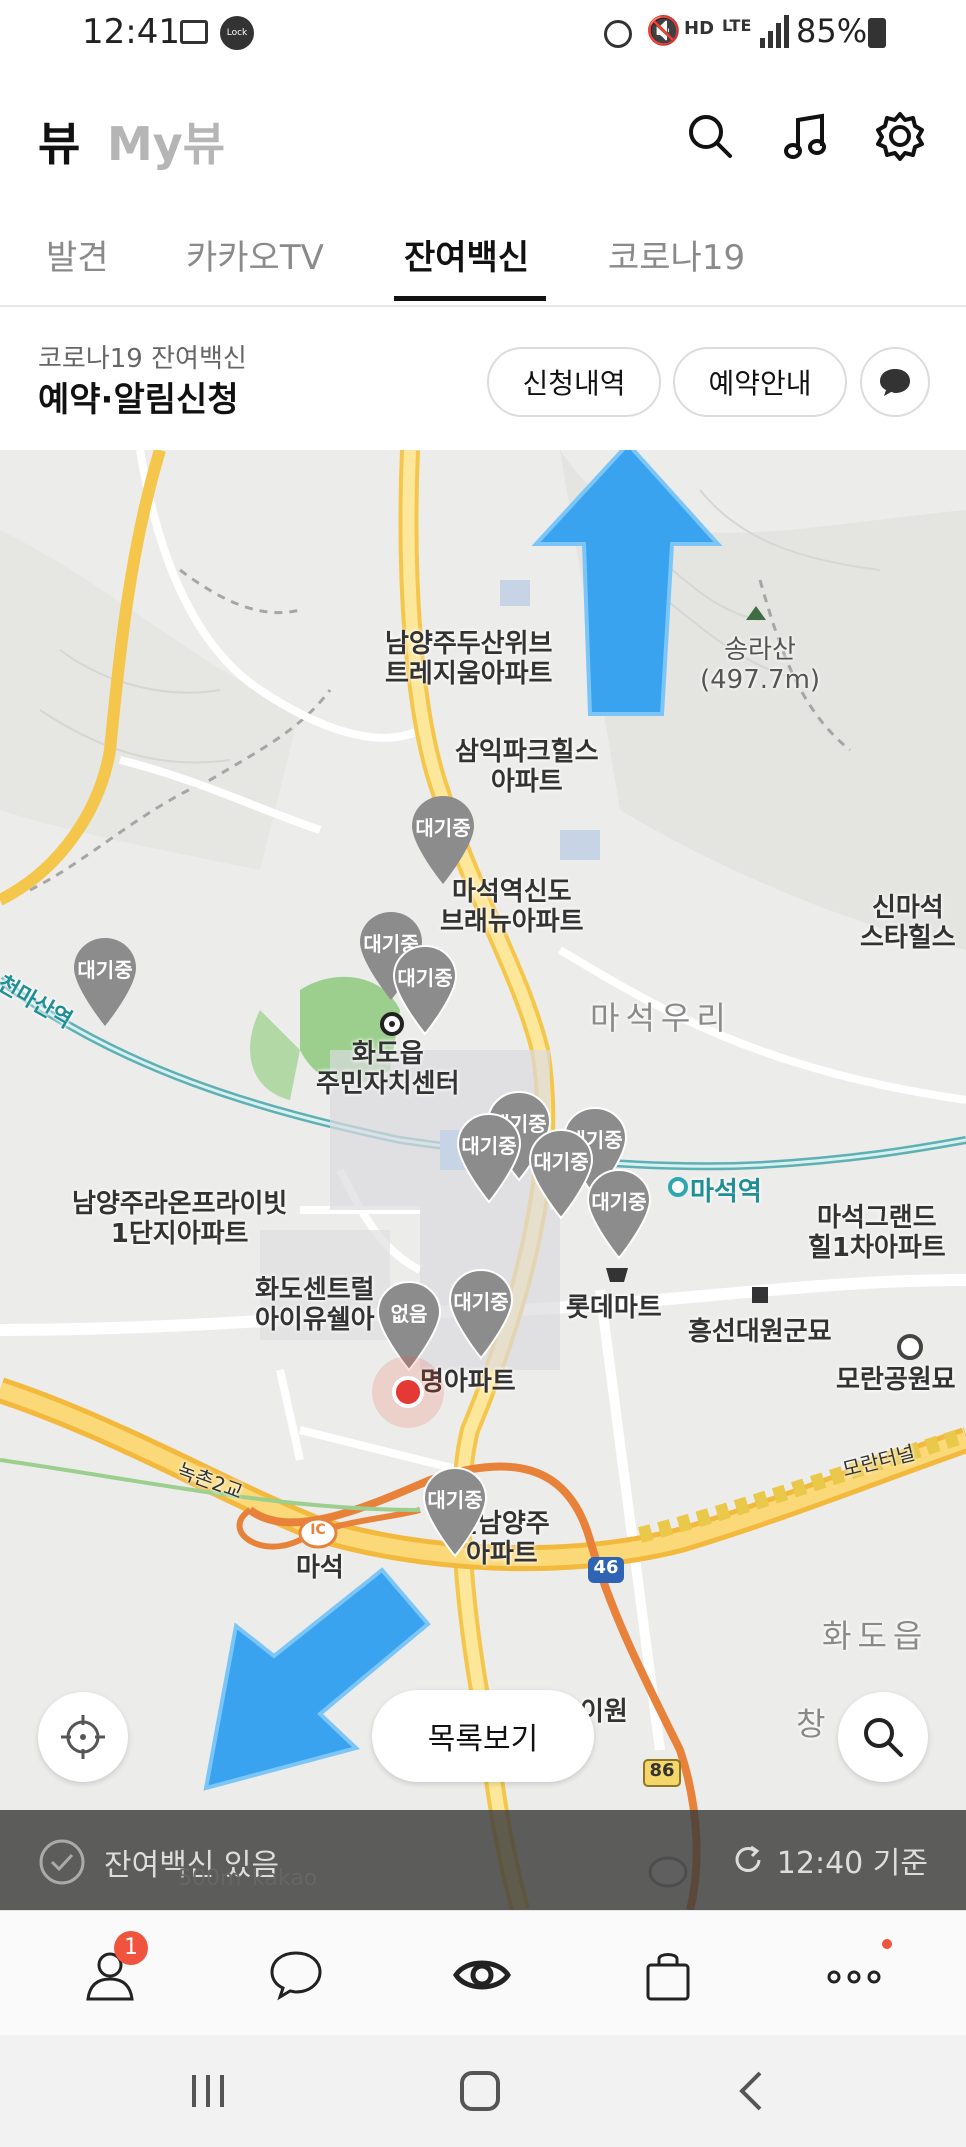 This screenshot has height=2147, width=966. What do you see at coordinates (618, 34) in the screenshot?
I see `alarm-icon` at bounding box center [618, 34].